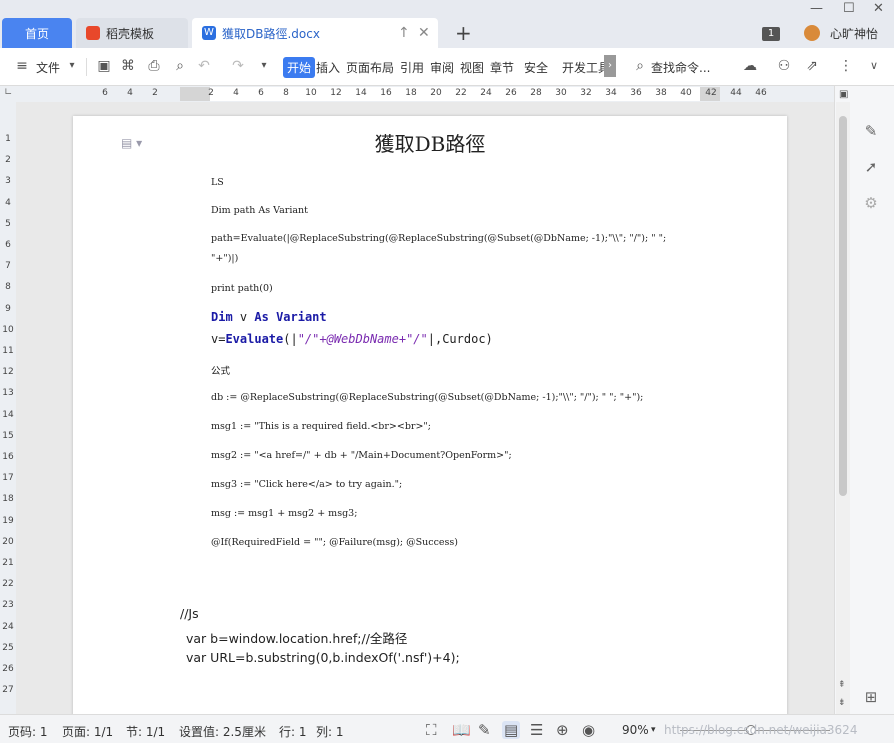 The image size is (894, 743). Describe the element at coordinates (8, 92) in the screenshot. I see `tab-stop-icon: ∟` at that location.